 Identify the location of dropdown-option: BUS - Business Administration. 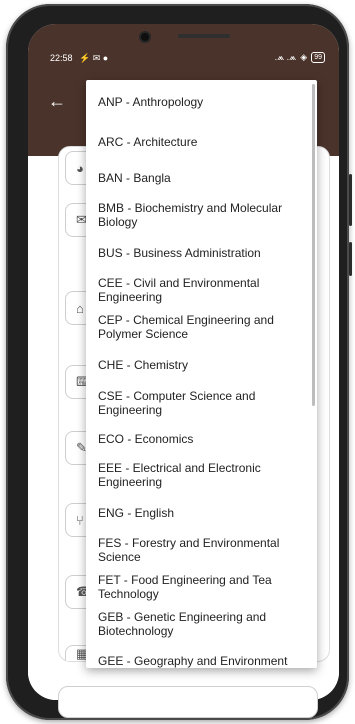
(200, 253).